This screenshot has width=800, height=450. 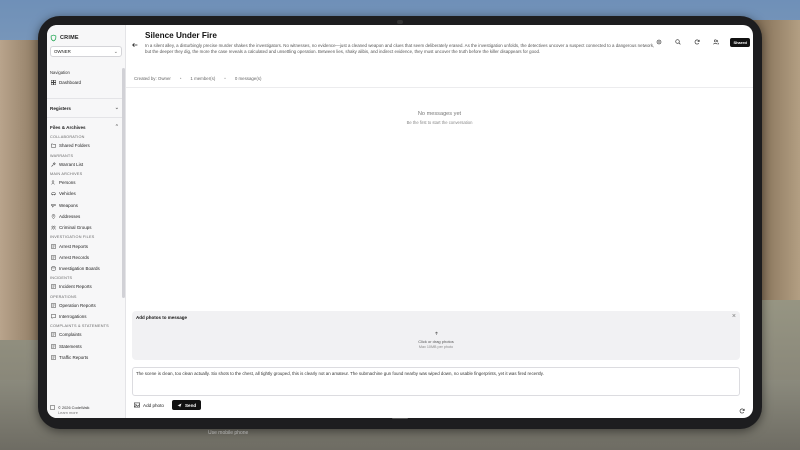 I want to click on sidebar-item-label: Operation Reports, so click(x=77, y=305).